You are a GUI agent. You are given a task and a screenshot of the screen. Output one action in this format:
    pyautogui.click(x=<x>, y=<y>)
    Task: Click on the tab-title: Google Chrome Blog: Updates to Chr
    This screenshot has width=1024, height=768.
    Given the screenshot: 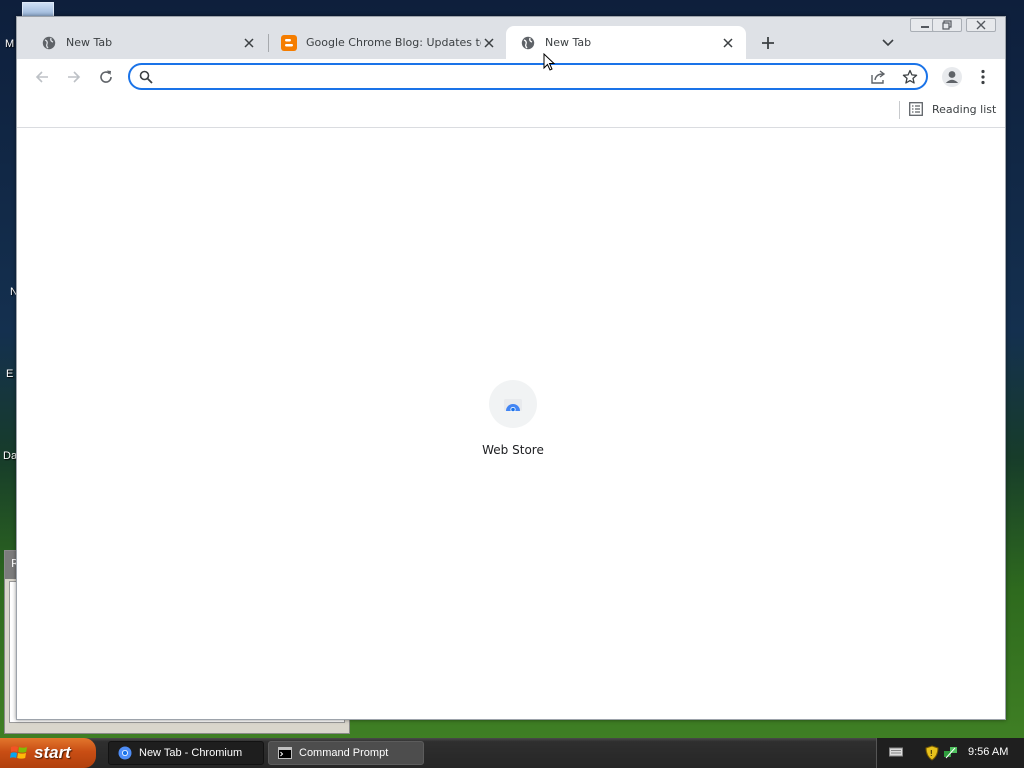 What is the action you would take?
    pyautogui.click(x=393, y=42)
    